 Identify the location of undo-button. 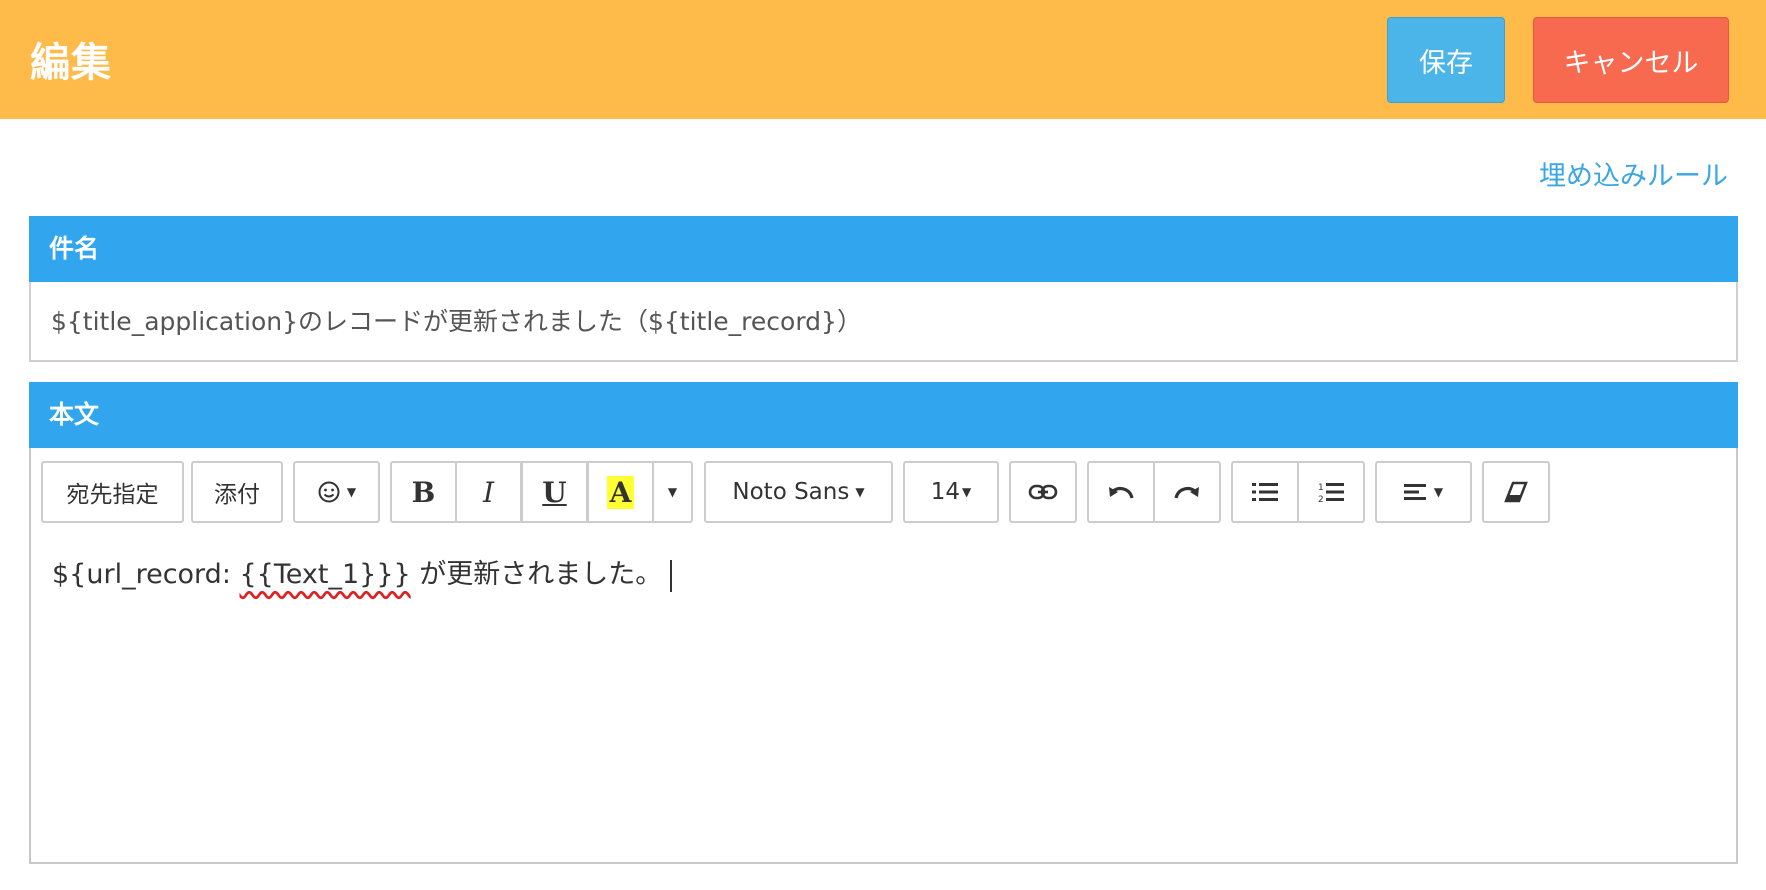
(1121, 492).